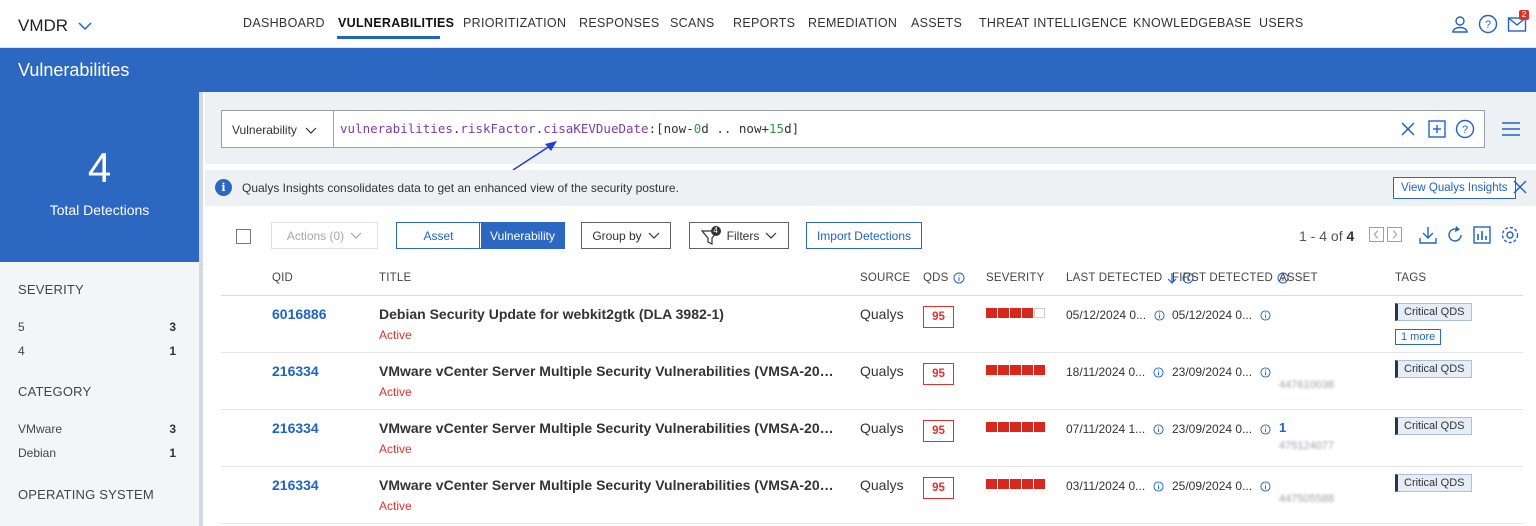 This screenshot has width=1536, height=526. I want to click on column-header-label: LAST DETECTED, so click(1114, 278).